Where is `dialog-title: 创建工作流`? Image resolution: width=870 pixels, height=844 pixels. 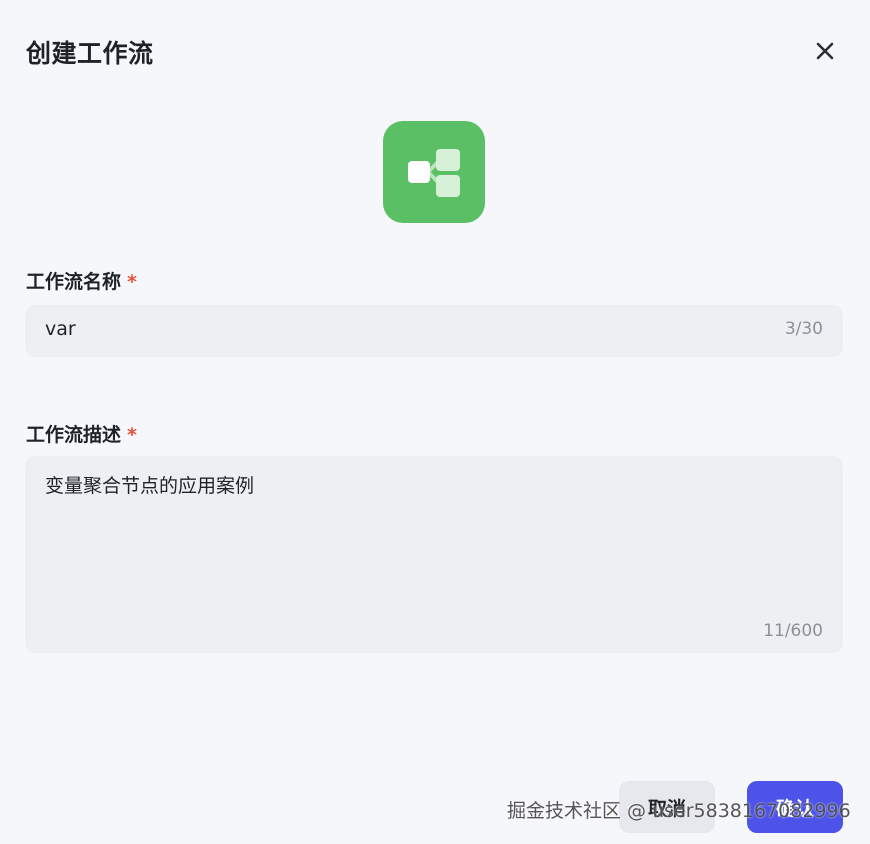
dialog-title: 创建工作流 is located at coordinates (90, 53).